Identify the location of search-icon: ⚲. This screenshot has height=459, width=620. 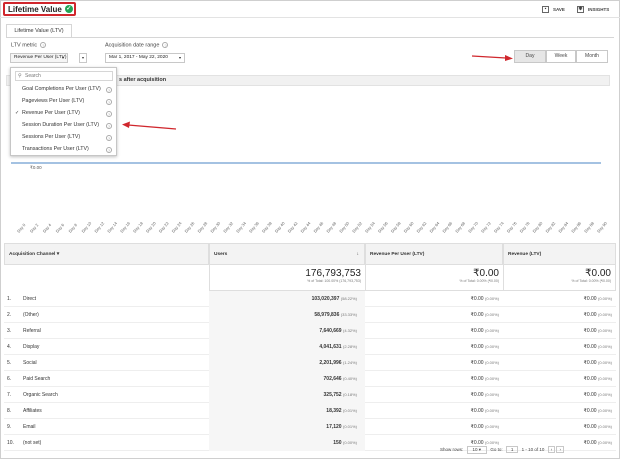
(20, 76).